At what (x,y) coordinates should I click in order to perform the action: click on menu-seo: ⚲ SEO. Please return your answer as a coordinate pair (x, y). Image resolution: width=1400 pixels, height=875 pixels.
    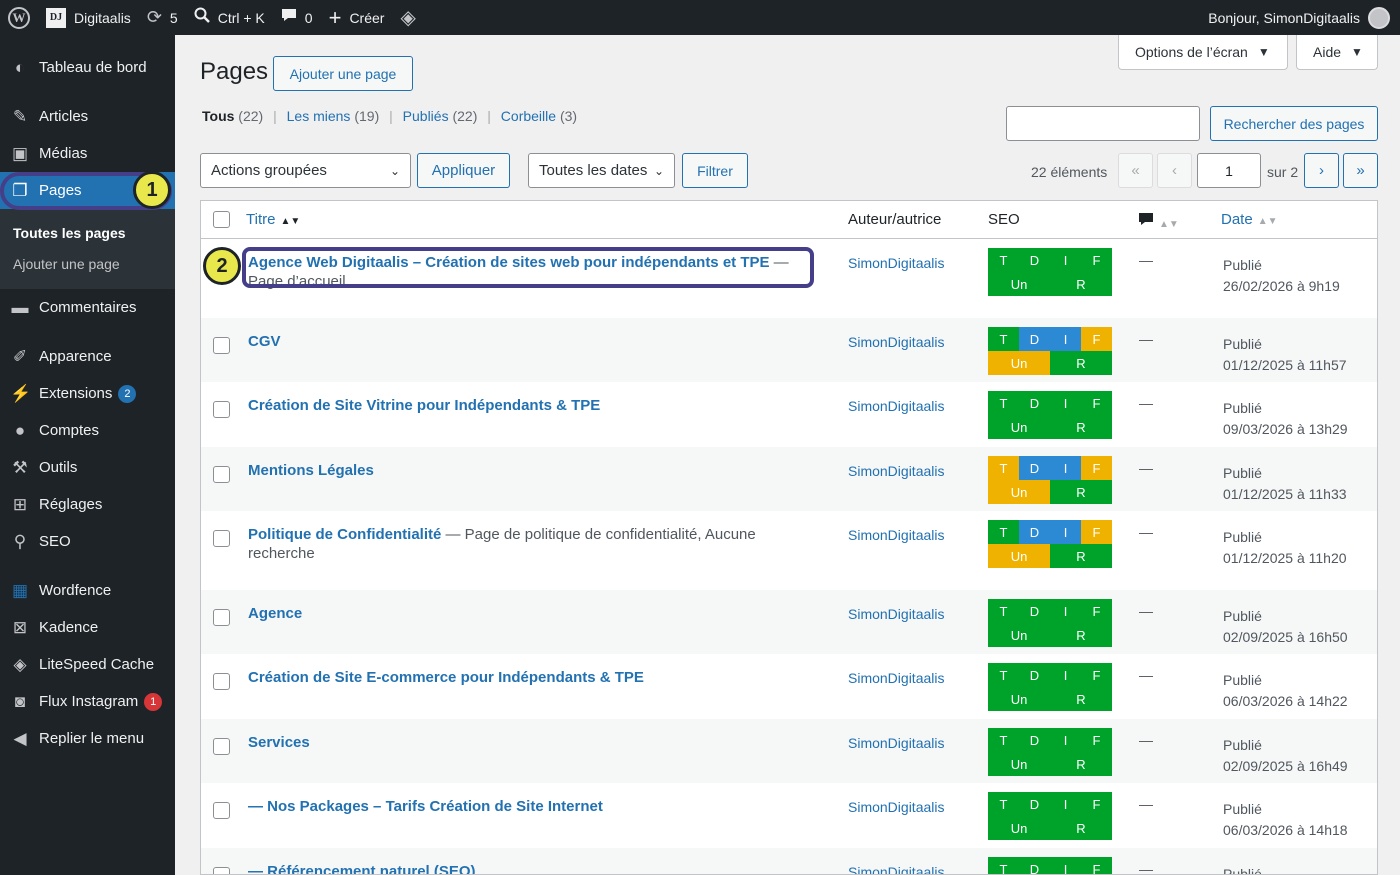
    Looking at the image, I should click on (87, 541).